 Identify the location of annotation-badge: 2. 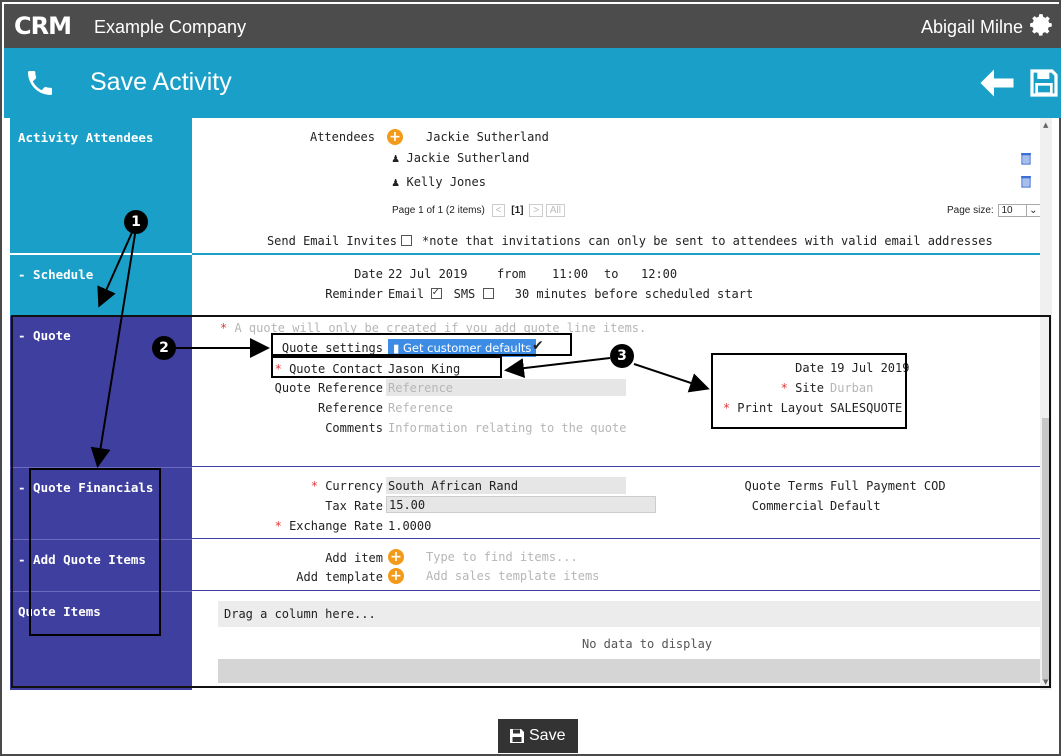
(164, 348).